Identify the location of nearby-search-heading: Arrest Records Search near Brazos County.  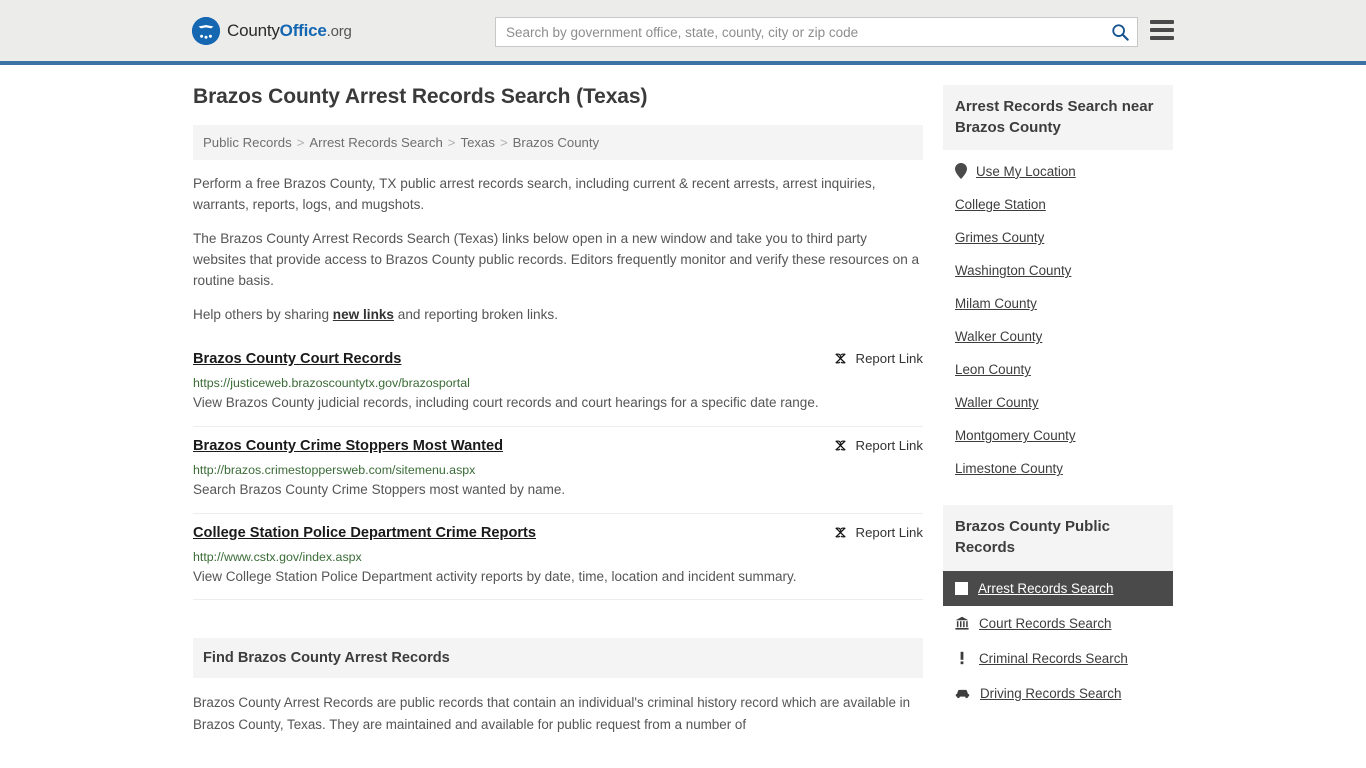
(1054, 117).